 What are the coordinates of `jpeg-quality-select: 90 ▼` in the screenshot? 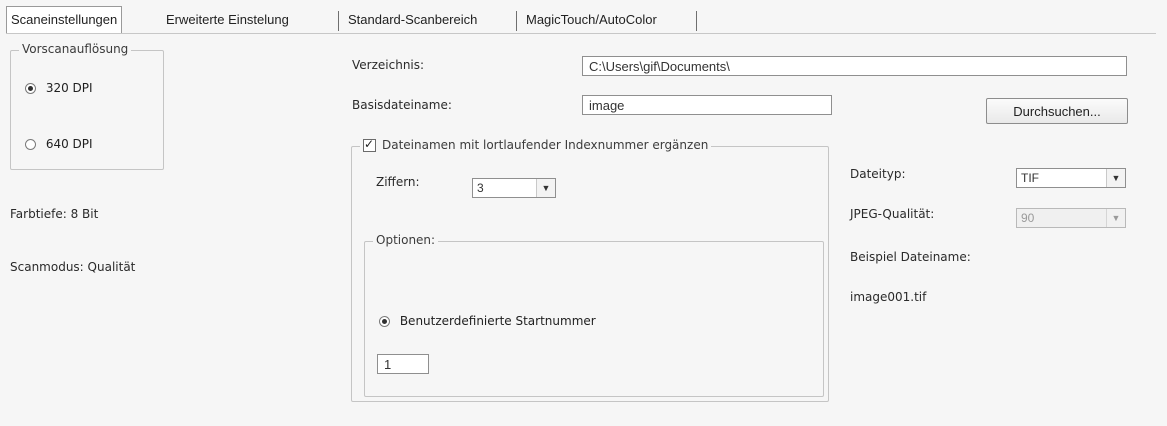 It's located at (1071, 218).